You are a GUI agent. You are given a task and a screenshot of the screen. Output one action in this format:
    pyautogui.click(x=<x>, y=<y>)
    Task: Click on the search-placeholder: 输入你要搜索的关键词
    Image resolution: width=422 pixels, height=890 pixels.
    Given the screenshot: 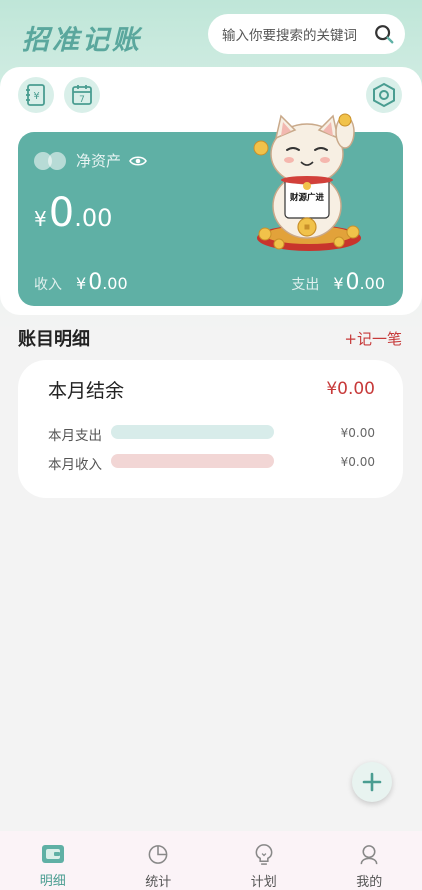 What is the action you would take?
    pyautogui.click(x=289, y=36)
    